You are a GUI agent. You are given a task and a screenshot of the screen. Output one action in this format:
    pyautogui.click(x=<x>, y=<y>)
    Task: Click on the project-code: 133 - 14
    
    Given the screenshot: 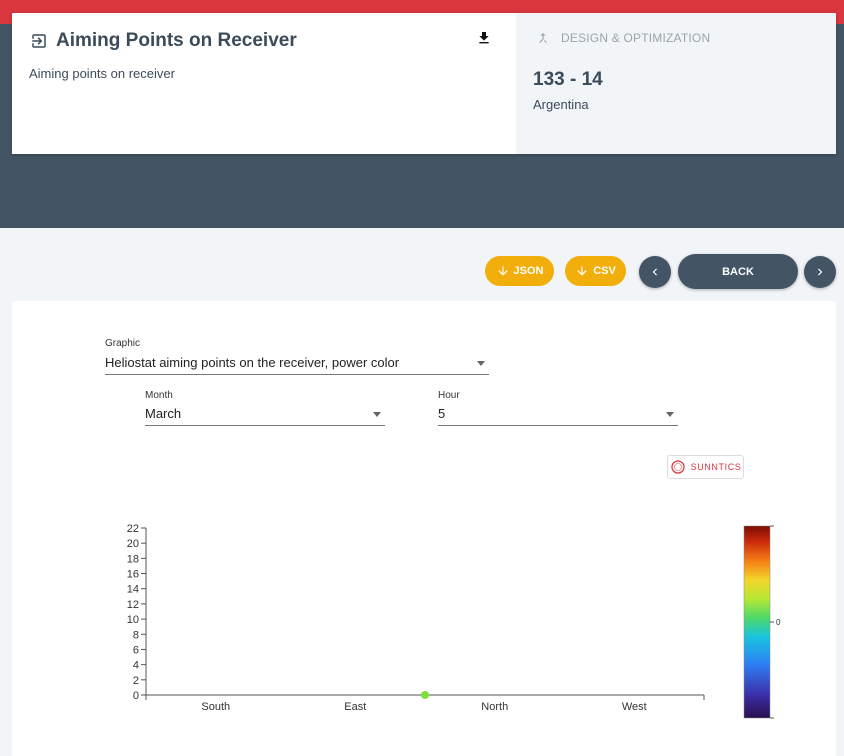 What is the action you would take?
    pyautogui.click(x=568, y=79)
    